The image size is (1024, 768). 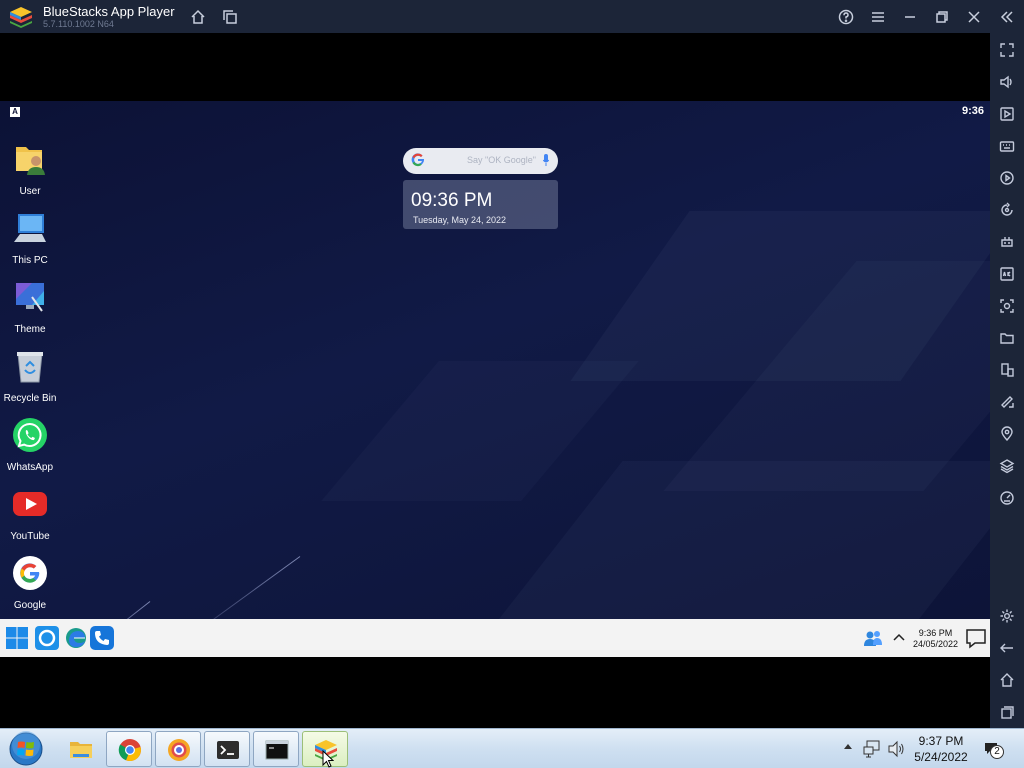 What do you see at coordinates (30, 573) in the screenshot?
I see `google-icon` at bounding box center [30, 573].